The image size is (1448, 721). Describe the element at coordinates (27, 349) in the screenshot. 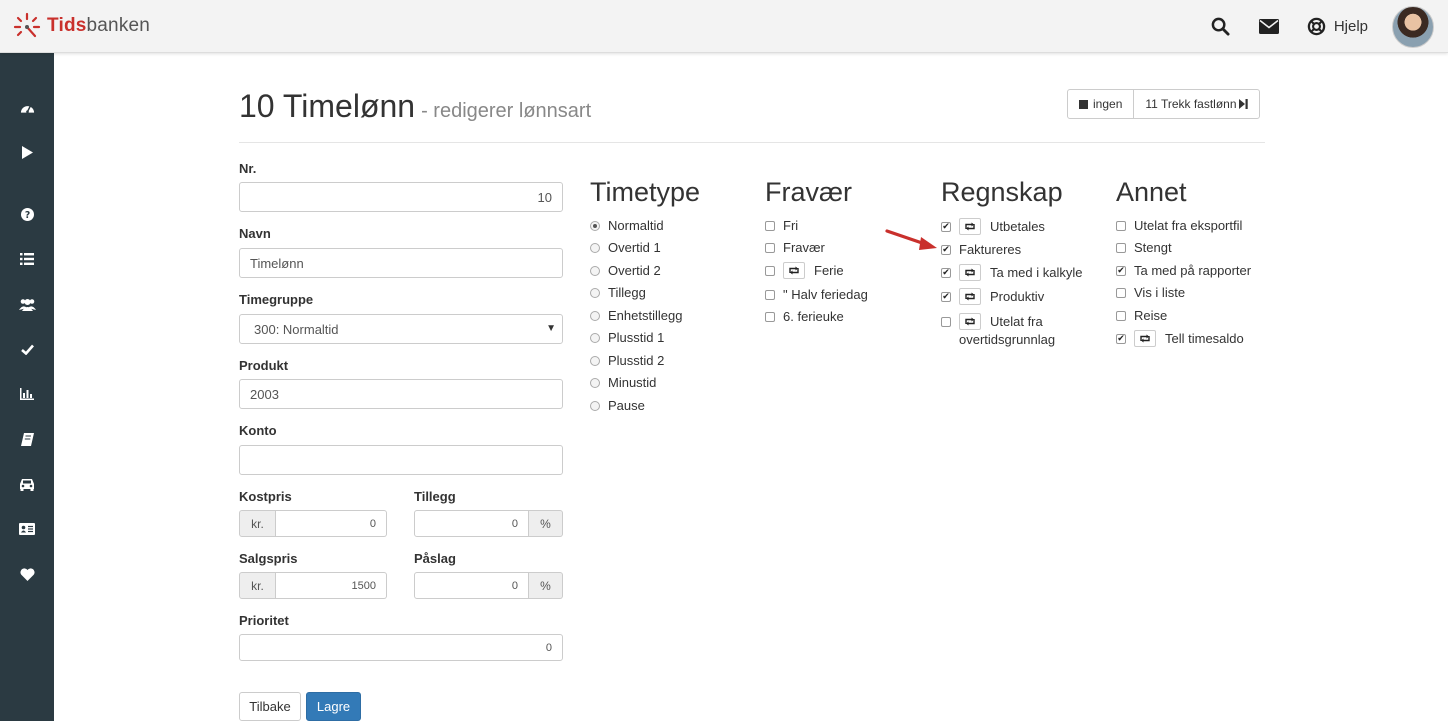

I see `sidebar-item-approve` at that location.